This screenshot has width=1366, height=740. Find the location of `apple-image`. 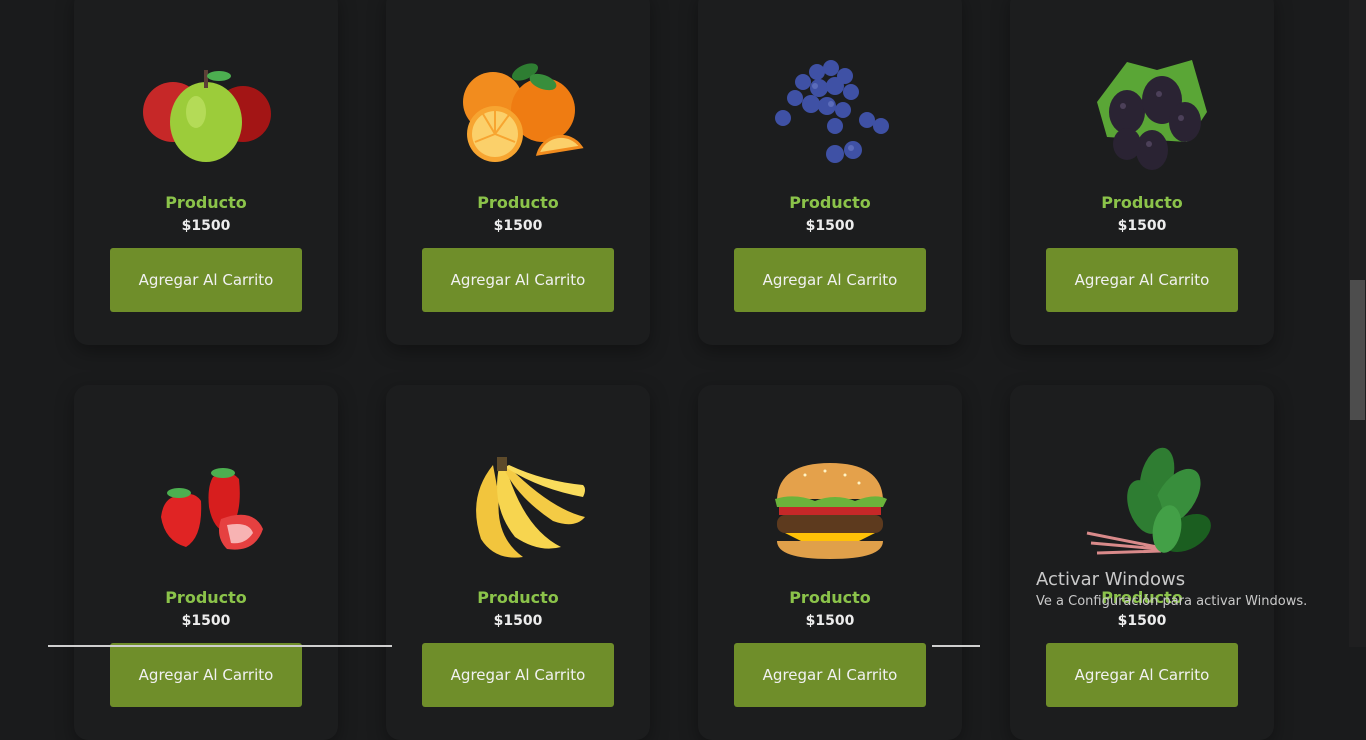

apple-image is located at coordinates (206, 112).